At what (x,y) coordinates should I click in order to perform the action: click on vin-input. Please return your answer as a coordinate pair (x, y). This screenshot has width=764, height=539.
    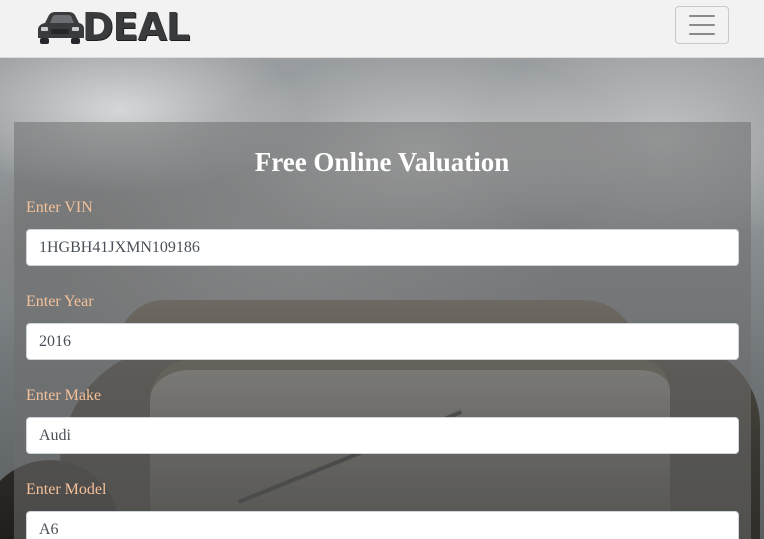
    Looking at the image, I should click on (382, 247).